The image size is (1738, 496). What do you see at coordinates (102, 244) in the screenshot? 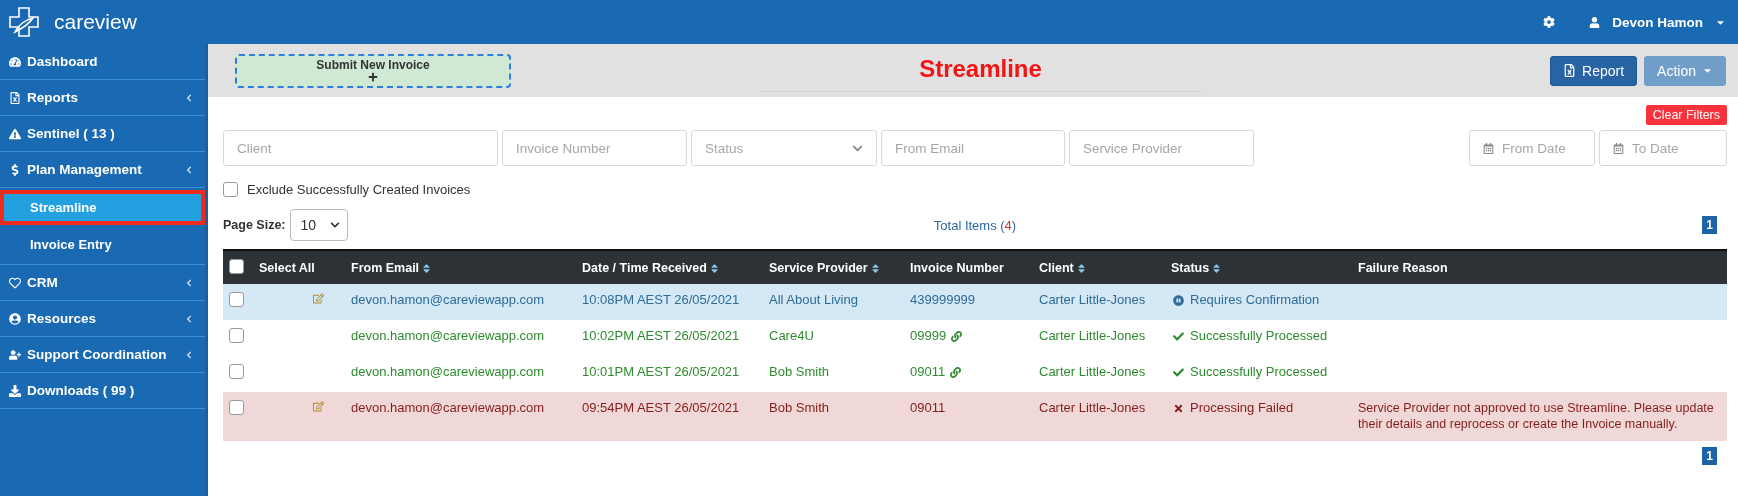
I see `sidebar-subitem: Invoice Entry` at bounding box center [102, 244].